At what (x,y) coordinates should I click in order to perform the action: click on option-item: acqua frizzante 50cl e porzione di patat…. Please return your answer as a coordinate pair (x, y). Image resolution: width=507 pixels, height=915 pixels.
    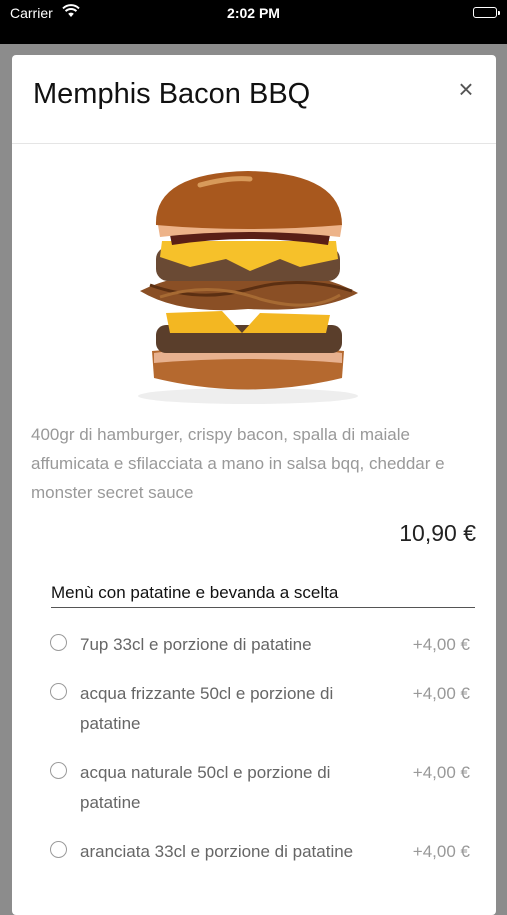
    Looking at the image, I should click on (260, 709).